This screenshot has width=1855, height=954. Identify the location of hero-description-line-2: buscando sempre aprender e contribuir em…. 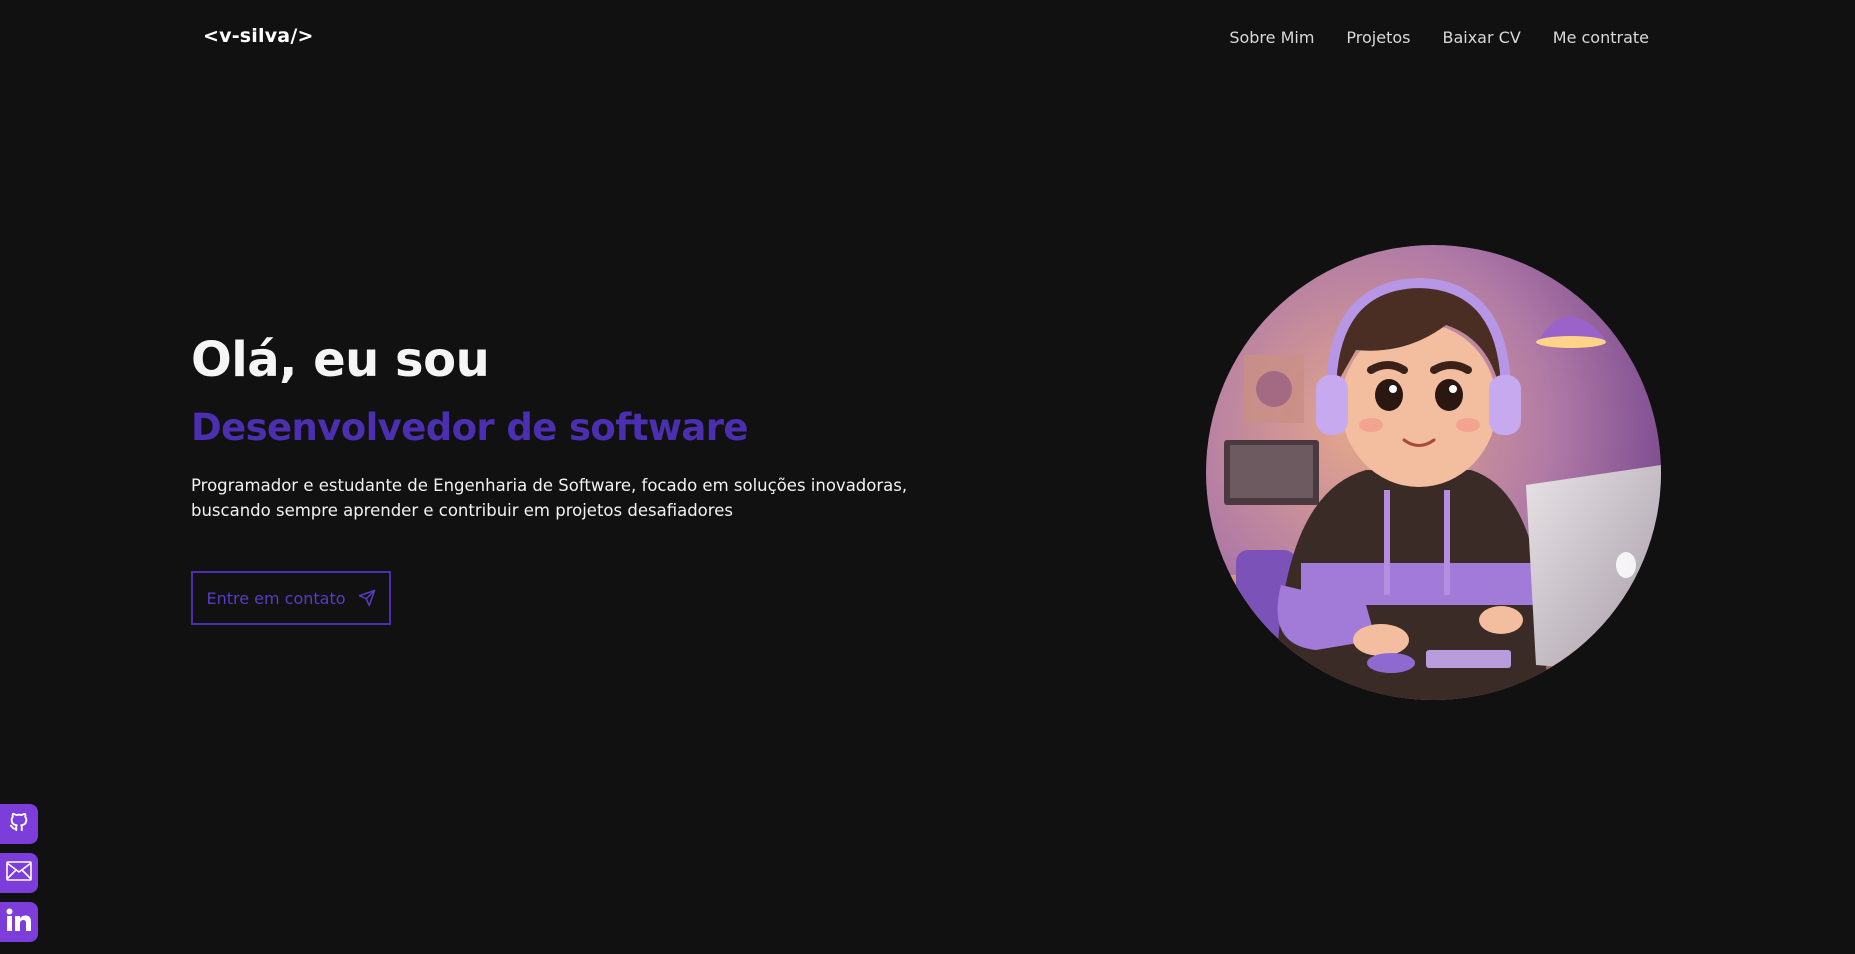
(462, 510).